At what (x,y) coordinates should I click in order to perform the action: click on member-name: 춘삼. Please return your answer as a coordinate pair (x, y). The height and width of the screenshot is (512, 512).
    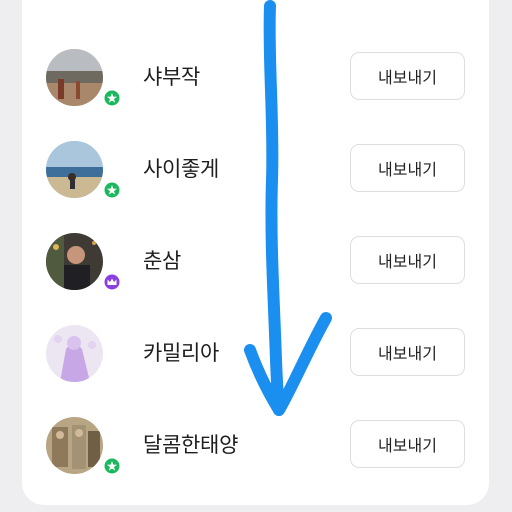
    Looking at the image, I should click on (162, 261).